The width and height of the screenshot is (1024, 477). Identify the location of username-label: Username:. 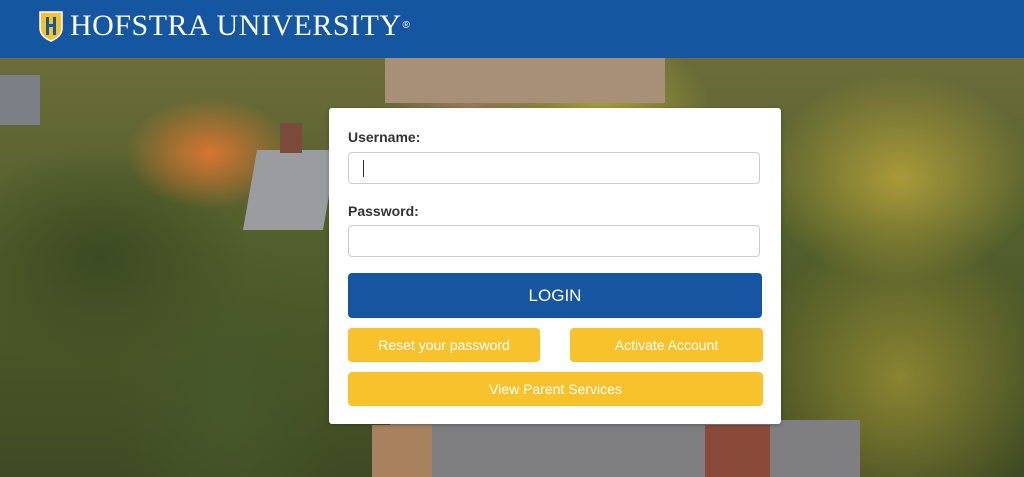
(384, 137).